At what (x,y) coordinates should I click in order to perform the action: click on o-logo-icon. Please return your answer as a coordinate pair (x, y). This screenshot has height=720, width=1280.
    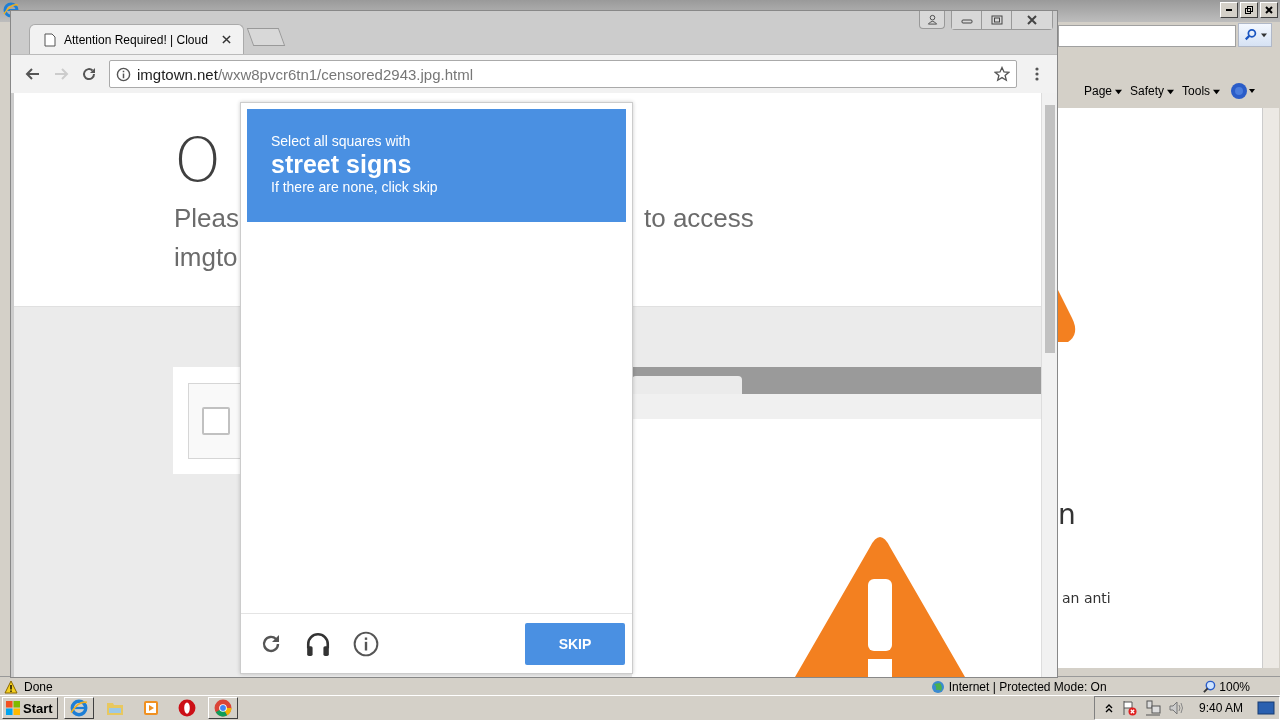
    Looking at the image, I should click on (186, 708).